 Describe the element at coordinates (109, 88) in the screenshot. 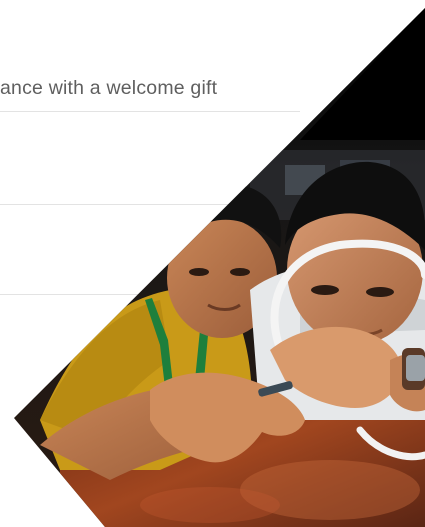

I see `promo-text: ance with a welcome gift` at that location.